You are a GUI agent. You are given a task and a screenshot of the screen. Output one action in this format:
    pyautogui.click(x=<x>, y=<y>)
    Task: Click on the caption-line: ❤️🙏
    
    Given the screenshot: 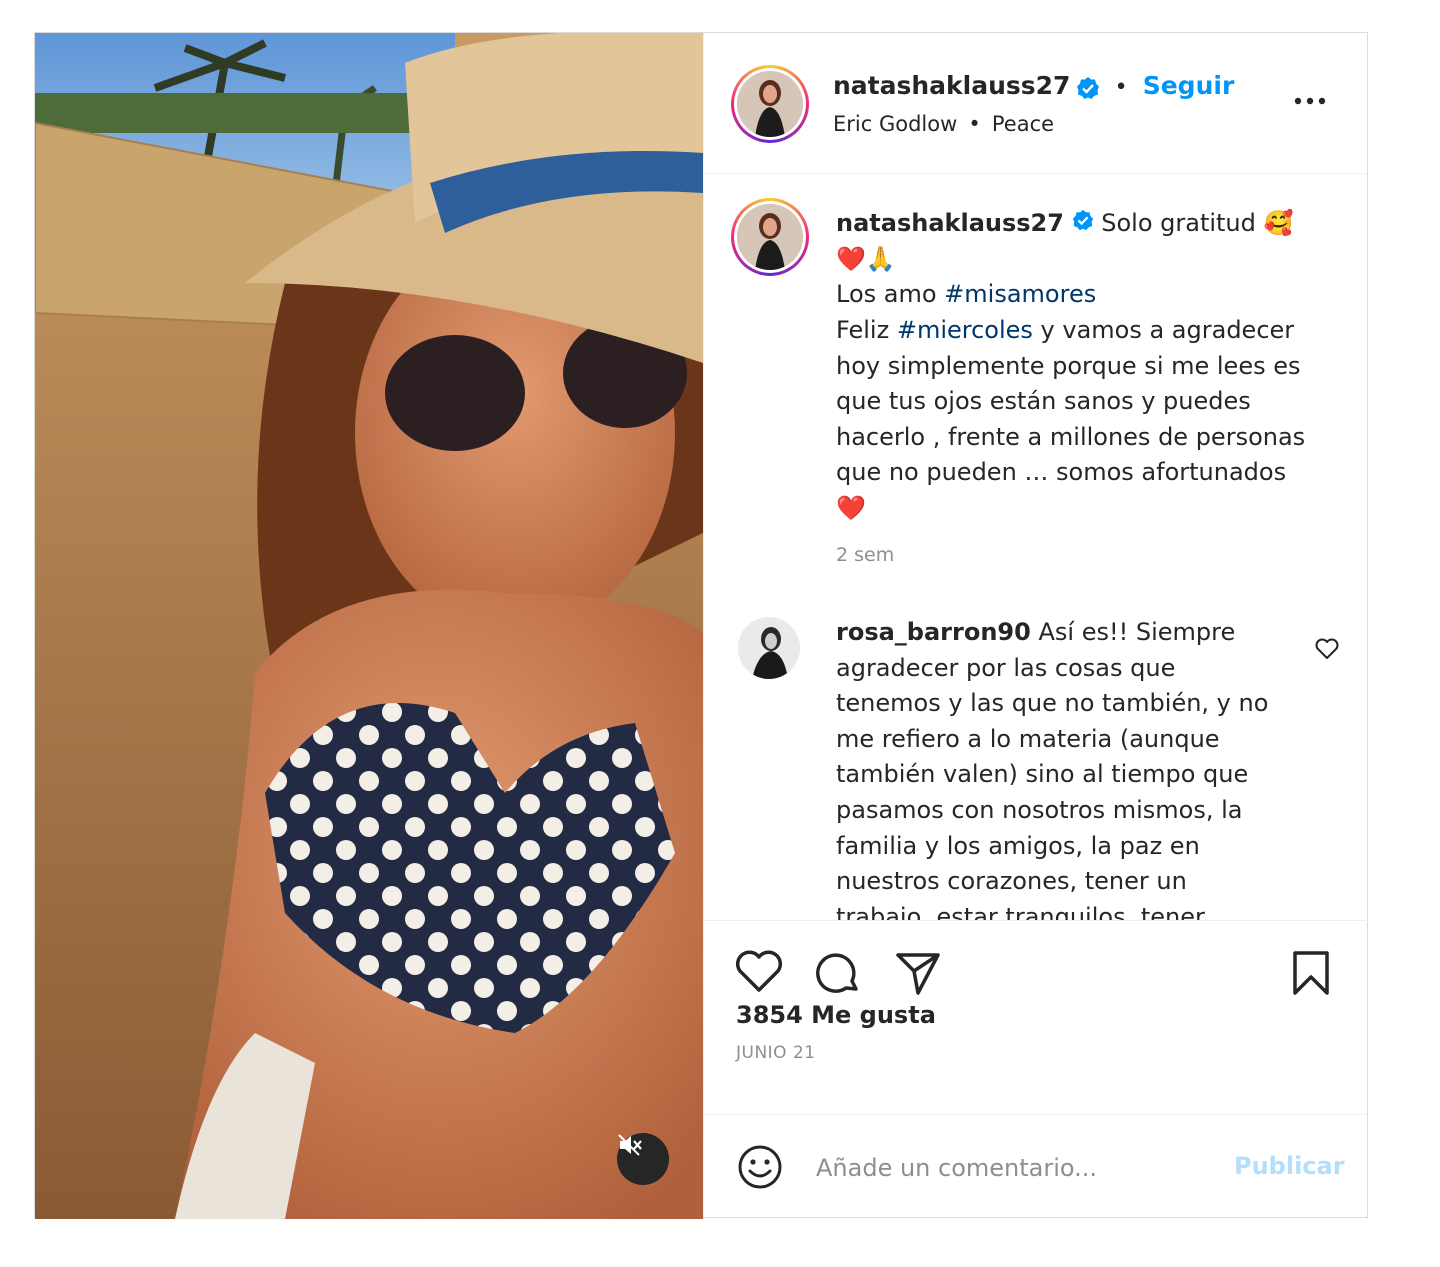 What is the action you would take?
    pyautogui.click(x=866, y=258)
    